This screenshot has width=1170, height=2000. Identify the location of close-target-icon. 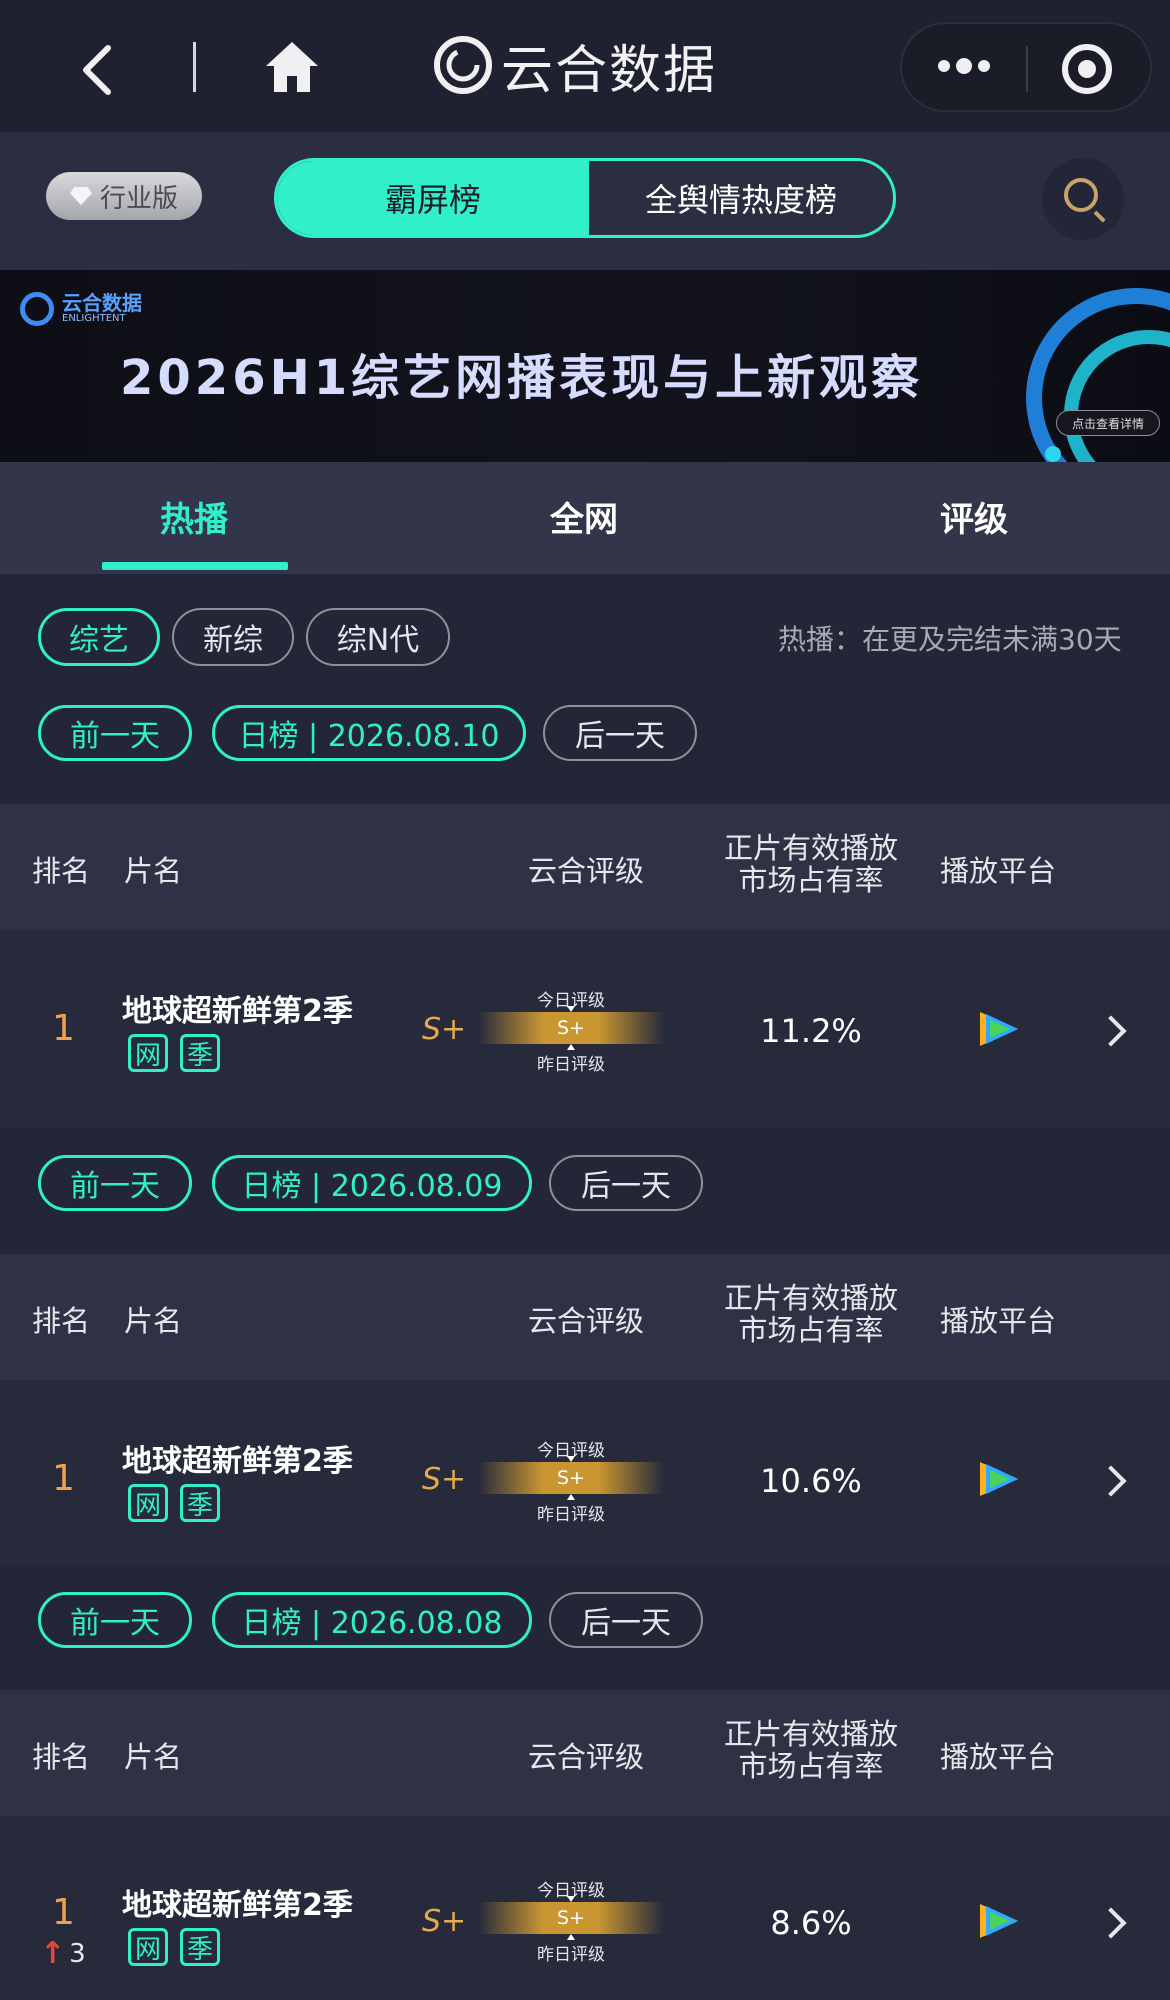
(1087, 69).